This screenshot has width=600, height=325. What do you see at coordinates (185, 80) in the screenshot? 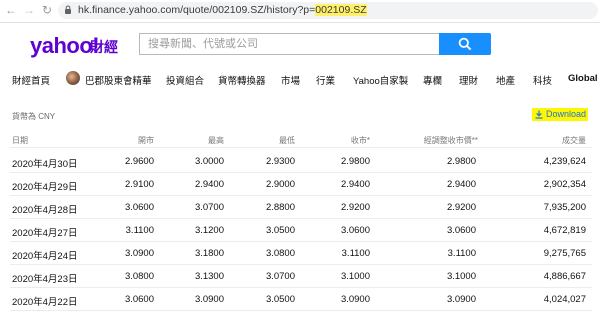
I see `nav-portfolio: 投資組合` at bounding box center [185, 80].